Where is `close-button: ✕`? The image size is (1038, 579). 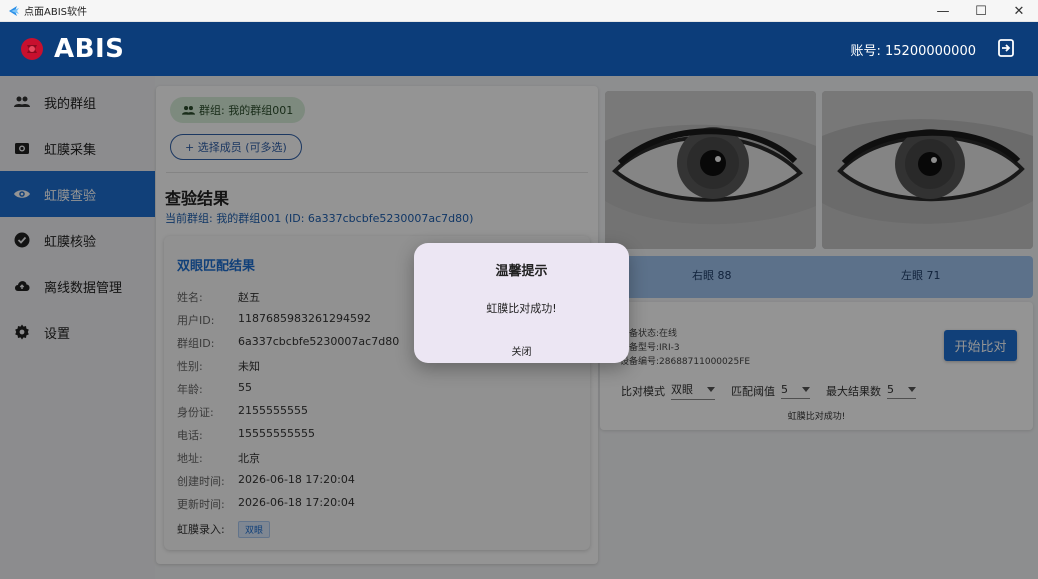 close-button: ✕ is located at coordinates (1019, 11).